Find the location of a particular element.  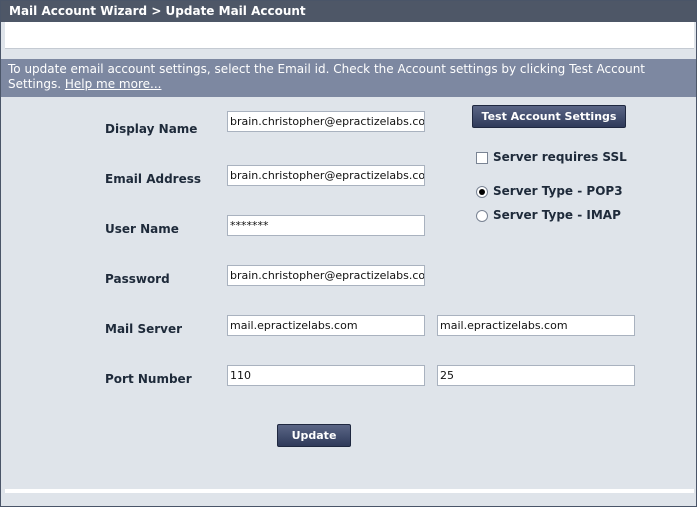

display-name-label: Display Name is located at coordinates (151, 129).